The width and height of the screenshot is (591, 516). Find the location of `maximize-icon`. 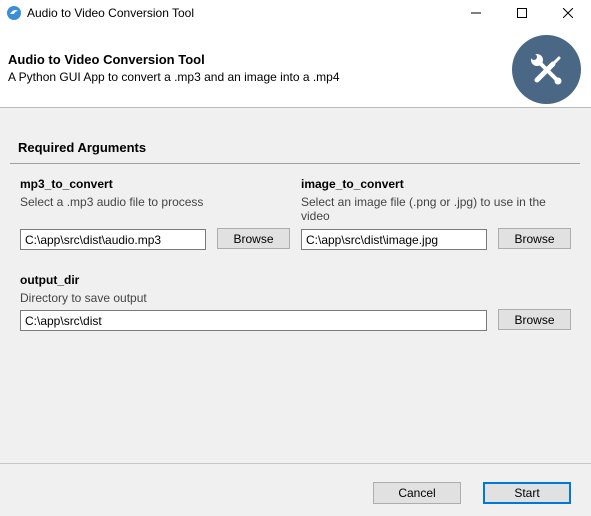

maximize-icon is located at coordinates (522, 13).